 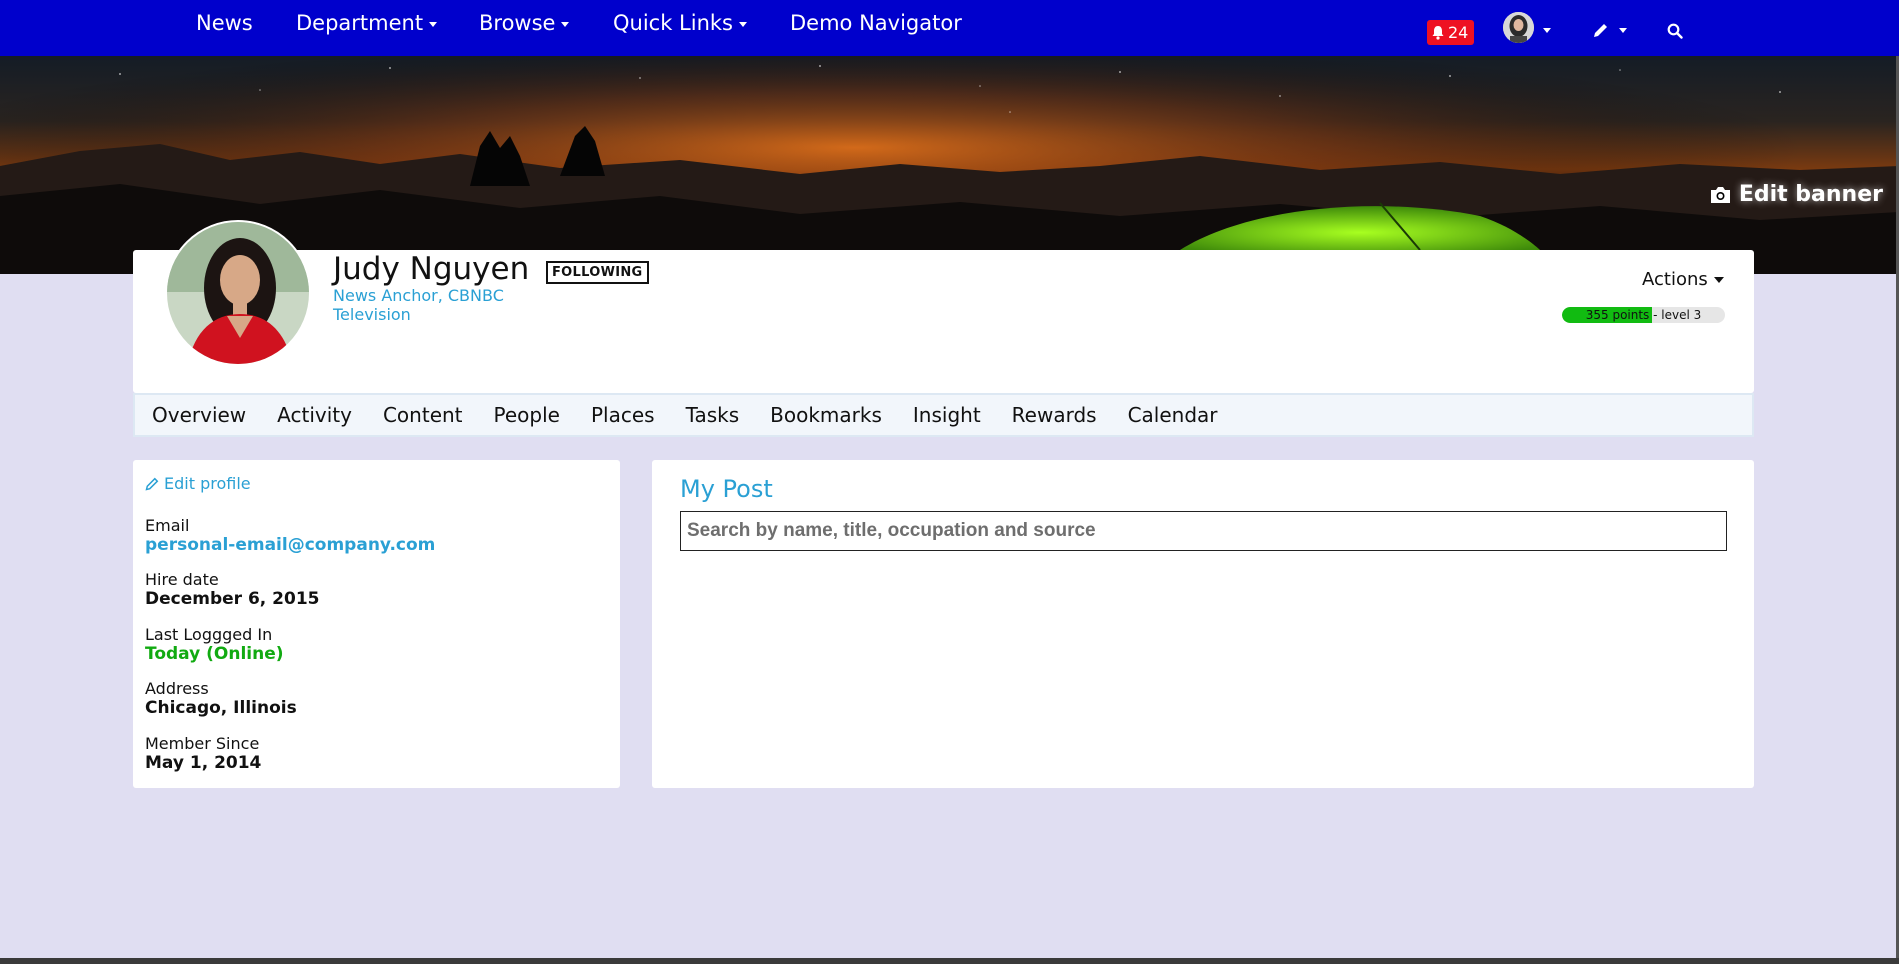 I want to click on nav-demo-navigator: Demo Navigator, so click(x=876, y=23).